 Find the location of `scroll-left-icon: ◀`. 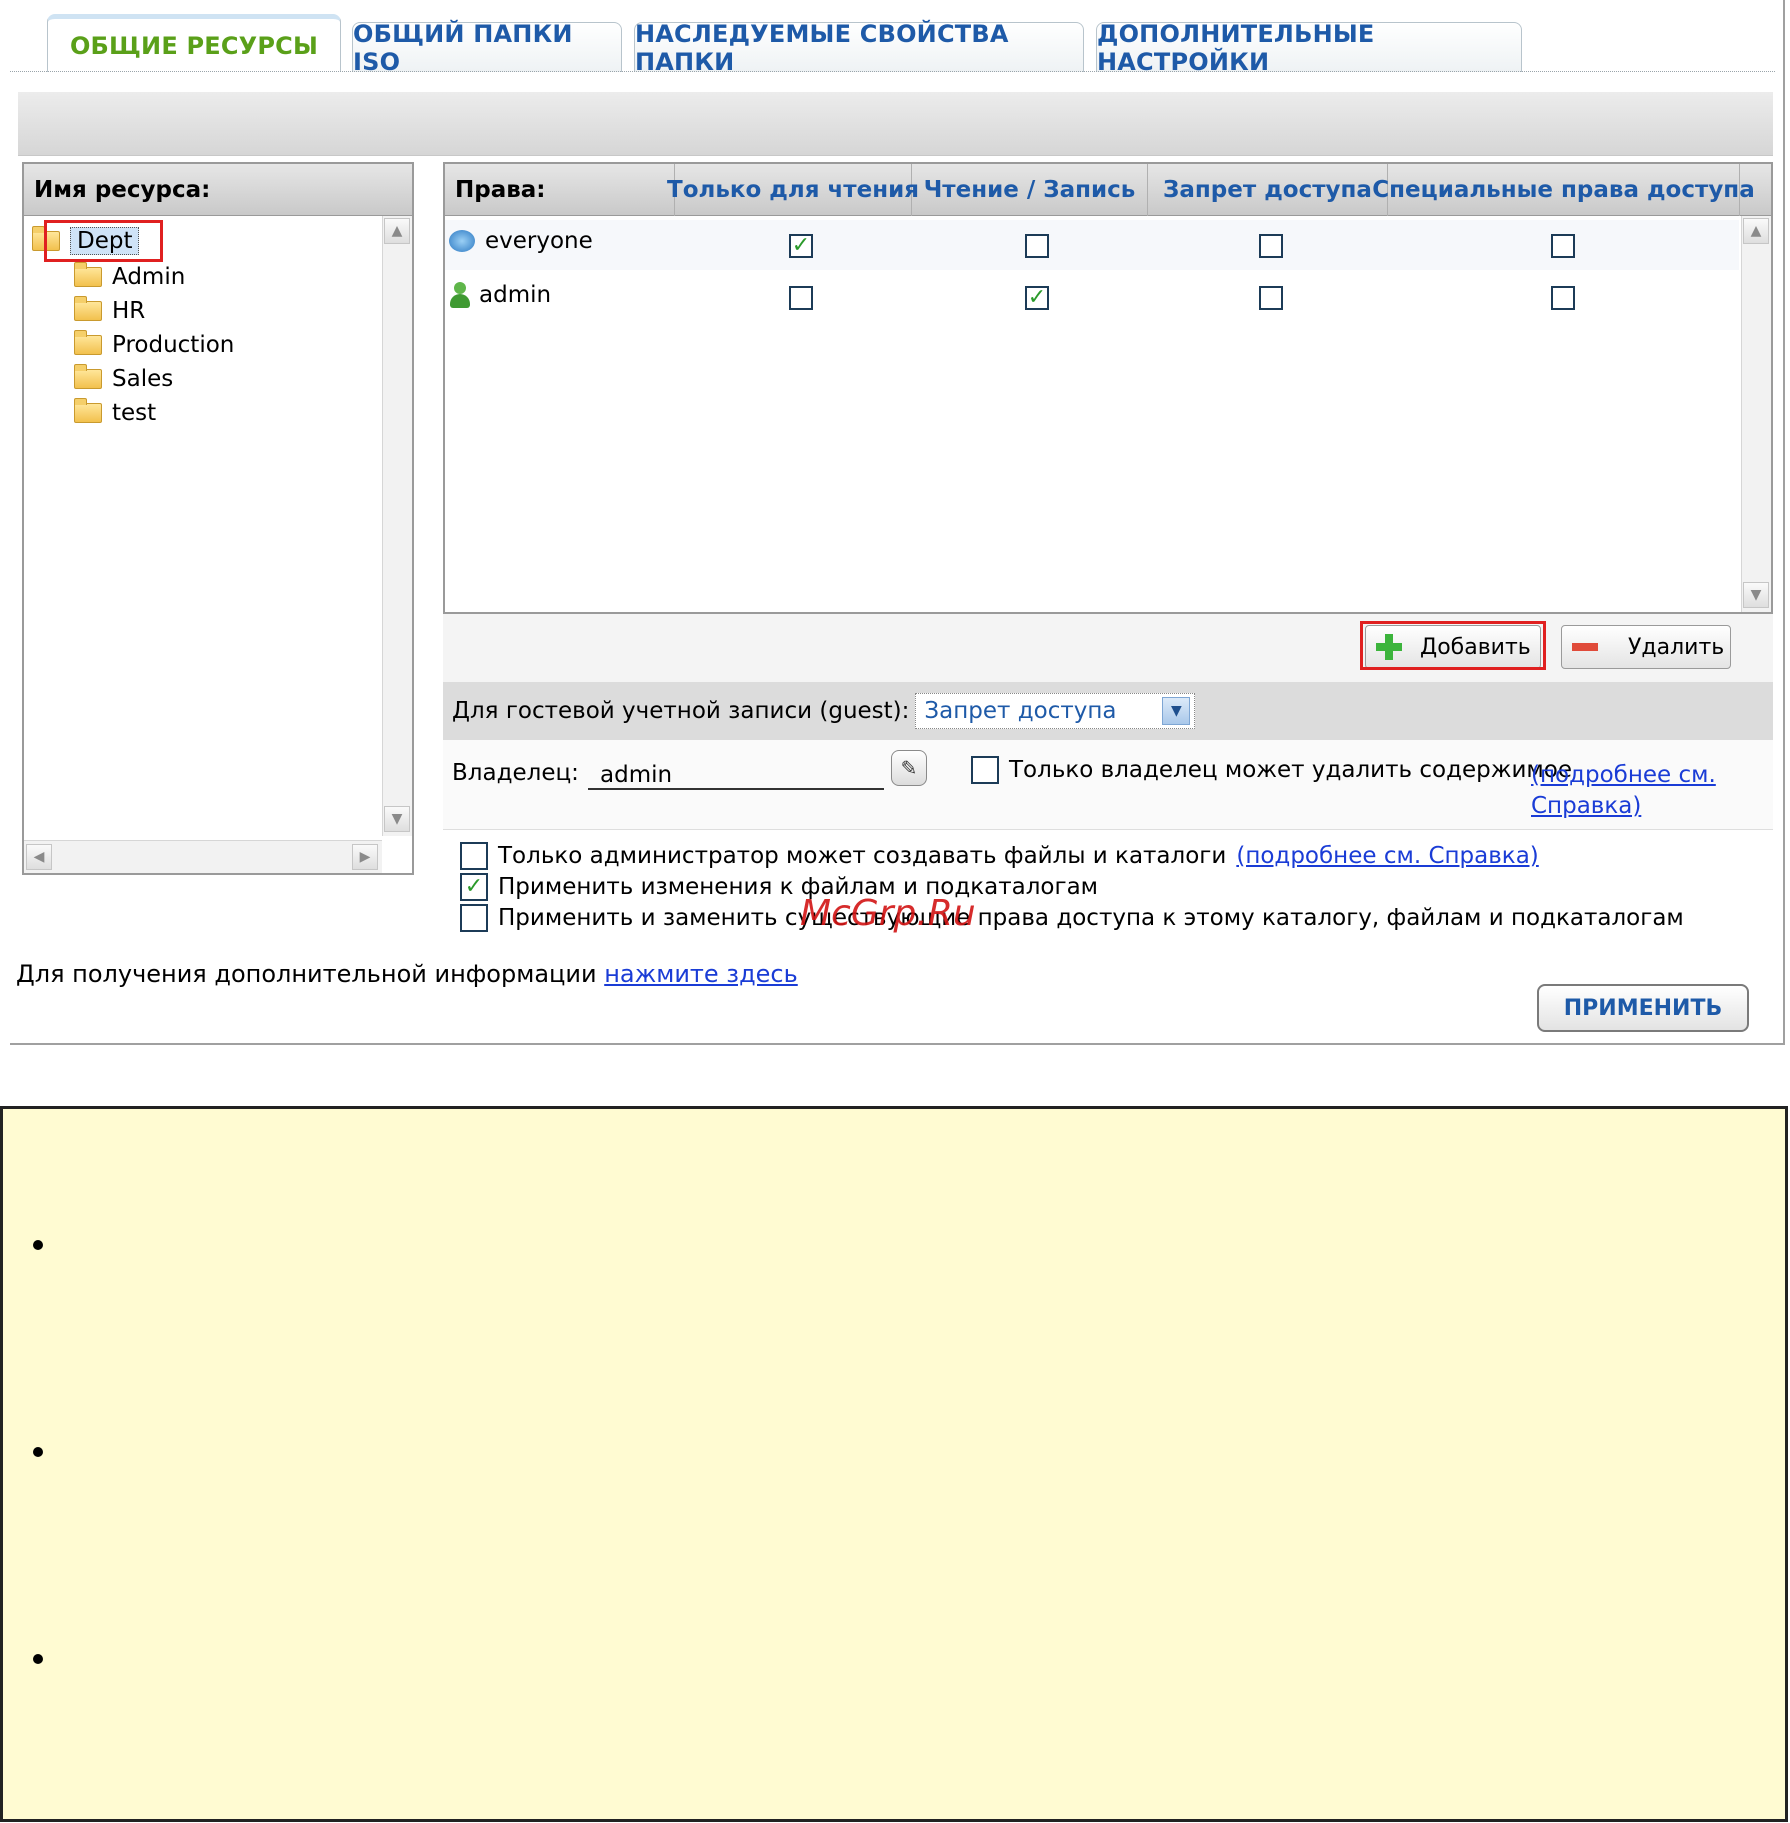

scroll-left-icon: ◀ is located at coordinates (39, 857).